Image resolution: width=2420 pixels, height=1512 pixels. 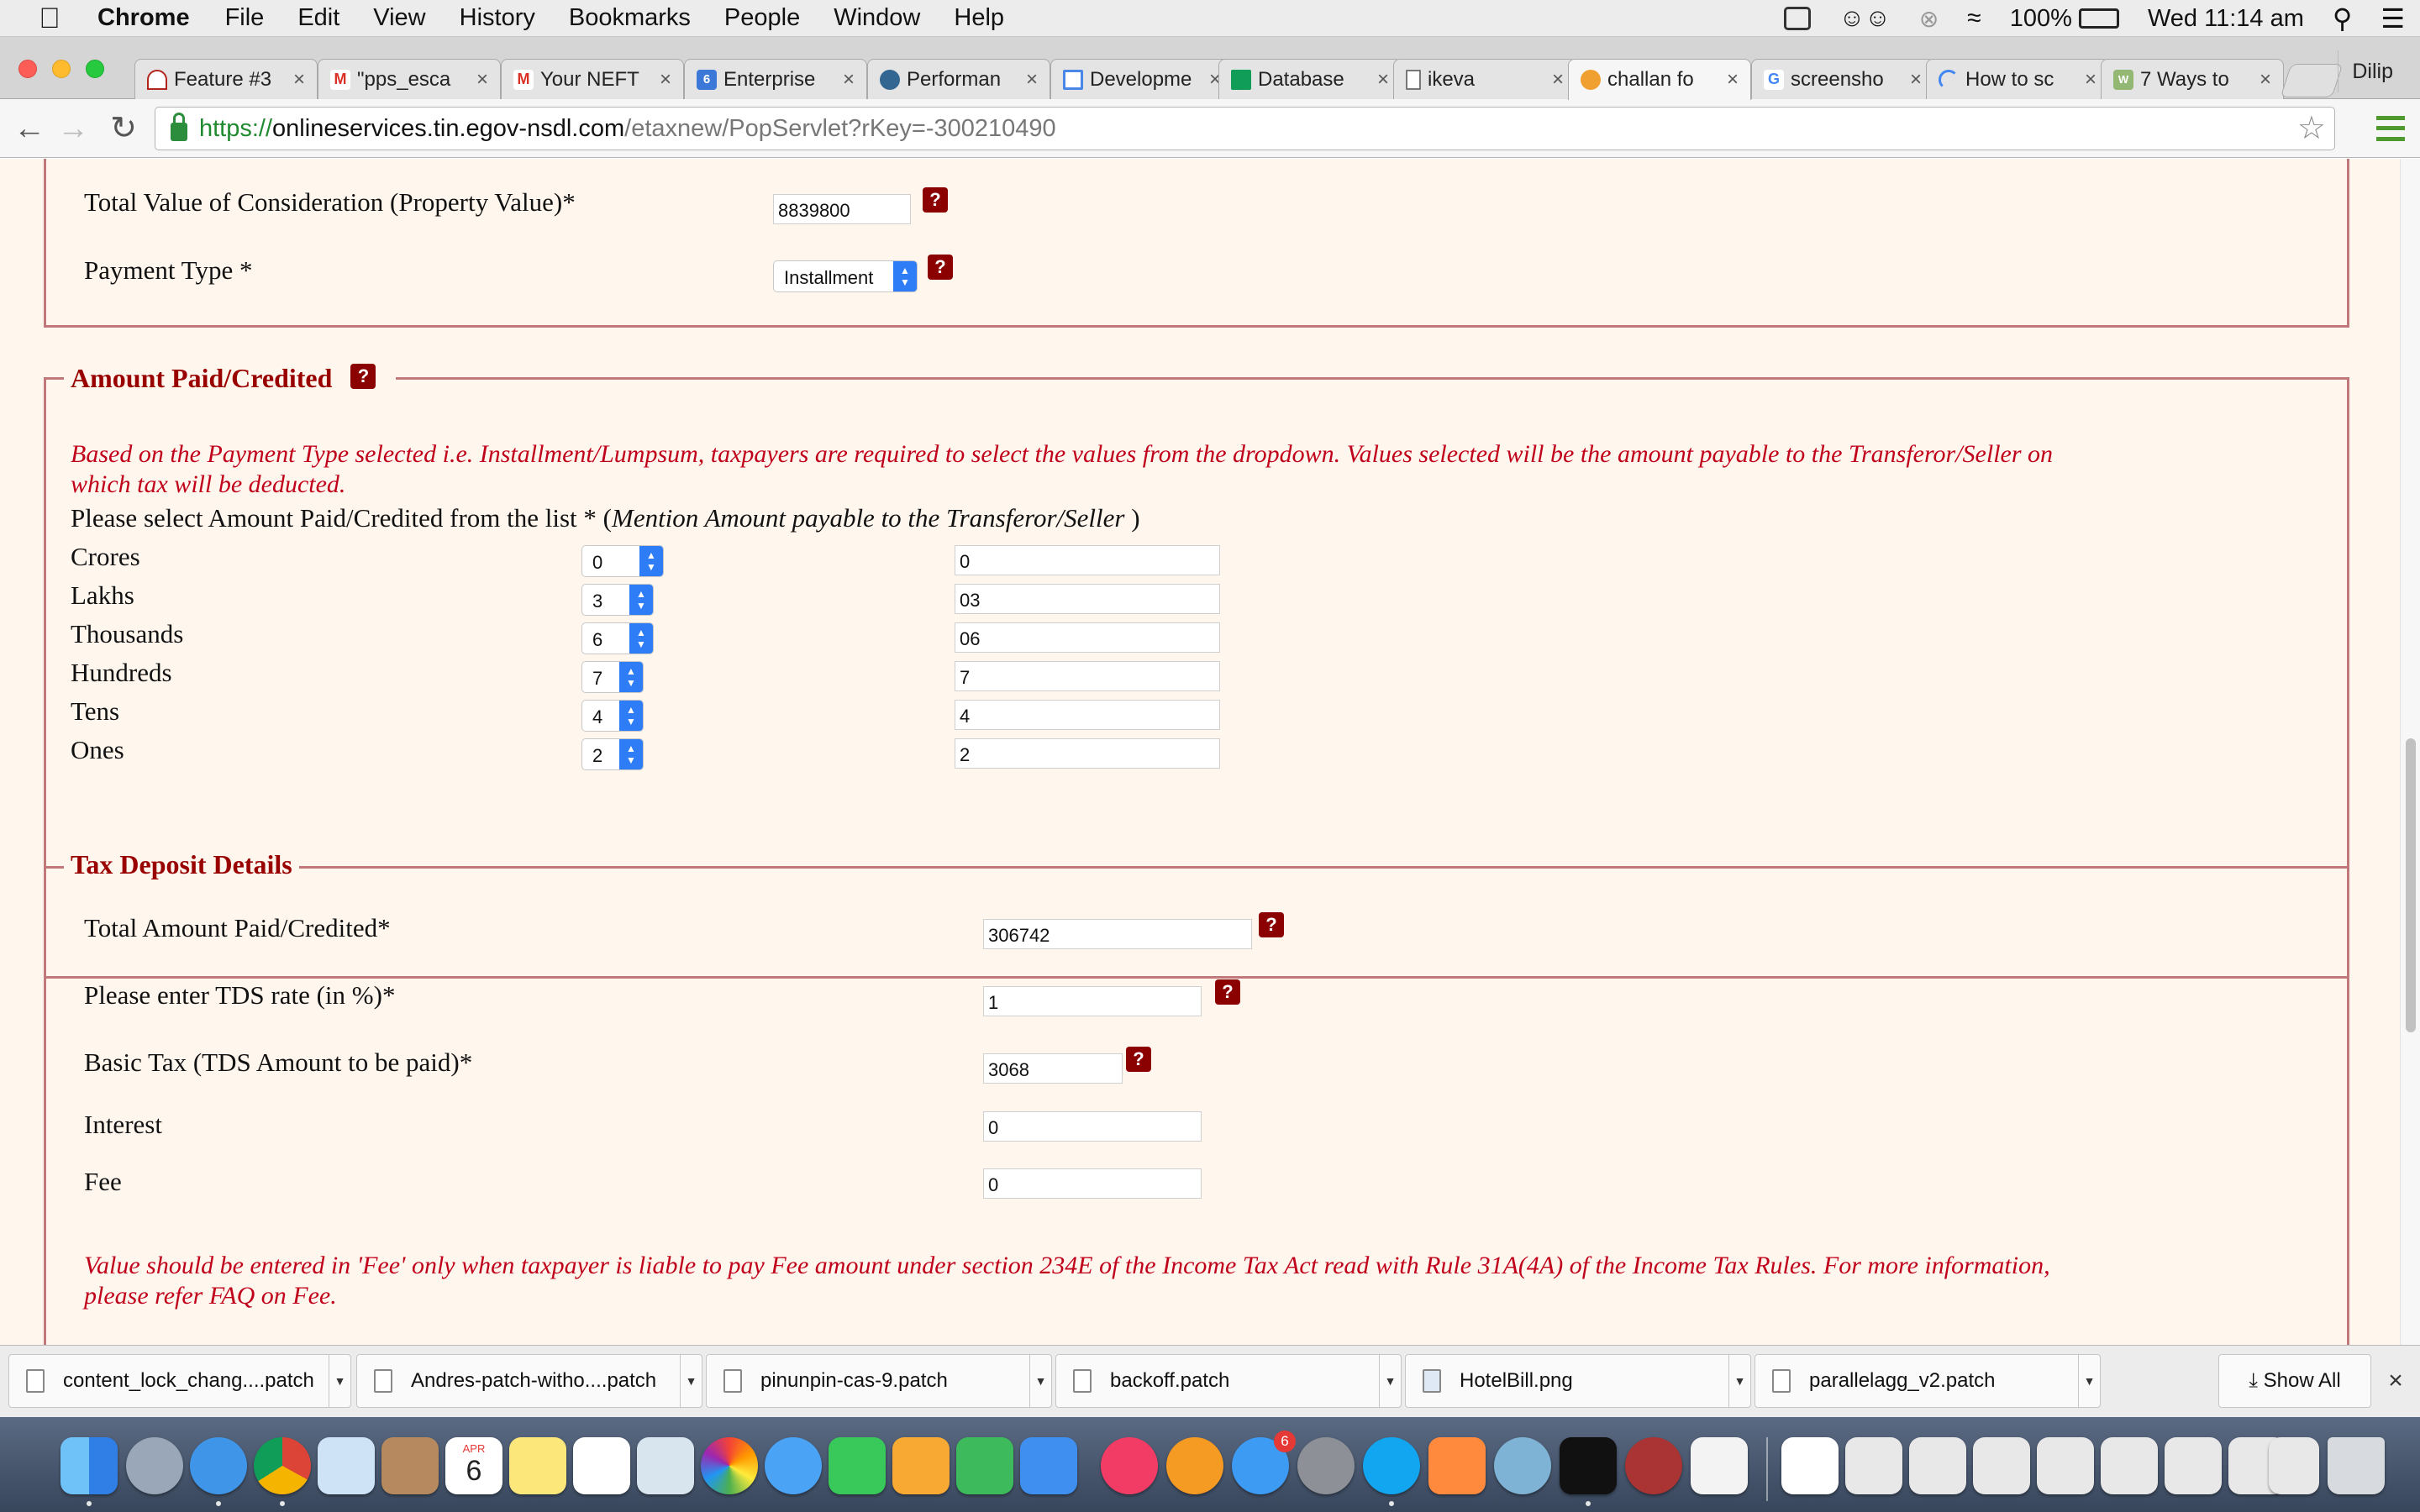 What do you see at coordinates (73, 129) in the screenshot?
I see `forward-arrow-icon: →` at bounding box center [73, 129].